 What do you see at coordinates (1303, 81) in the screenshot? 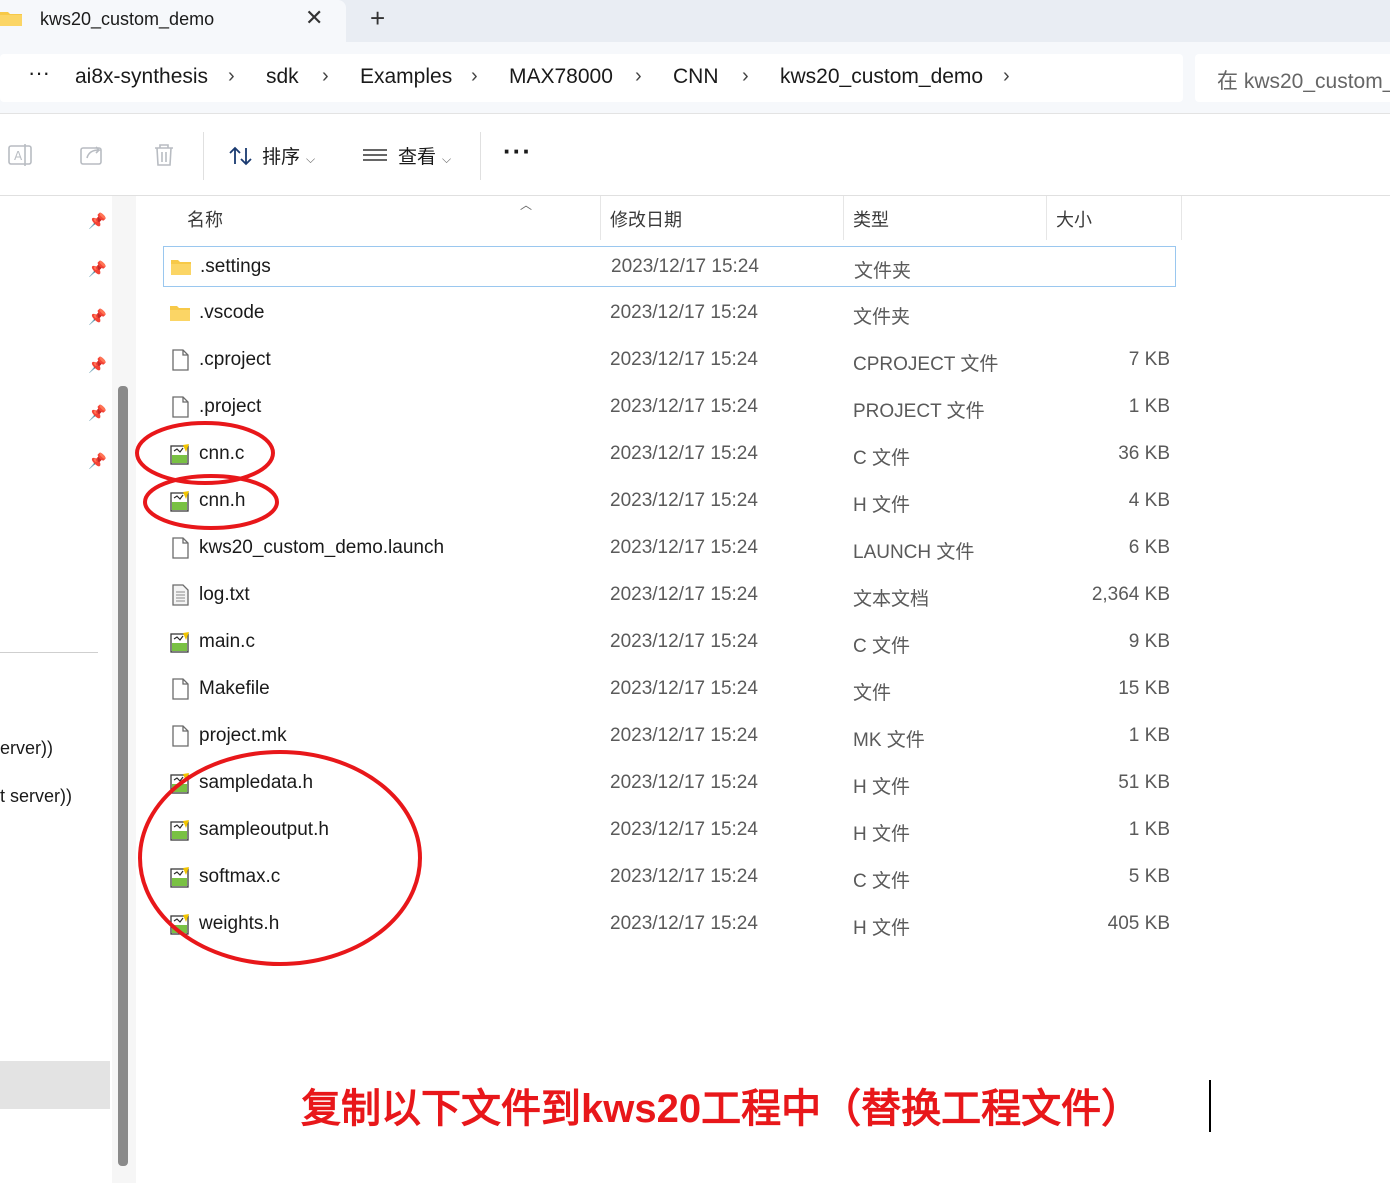
I see `search-placeholder: 在 kws20_custom_demo 中搜索` at bounding box center [1303, 81].